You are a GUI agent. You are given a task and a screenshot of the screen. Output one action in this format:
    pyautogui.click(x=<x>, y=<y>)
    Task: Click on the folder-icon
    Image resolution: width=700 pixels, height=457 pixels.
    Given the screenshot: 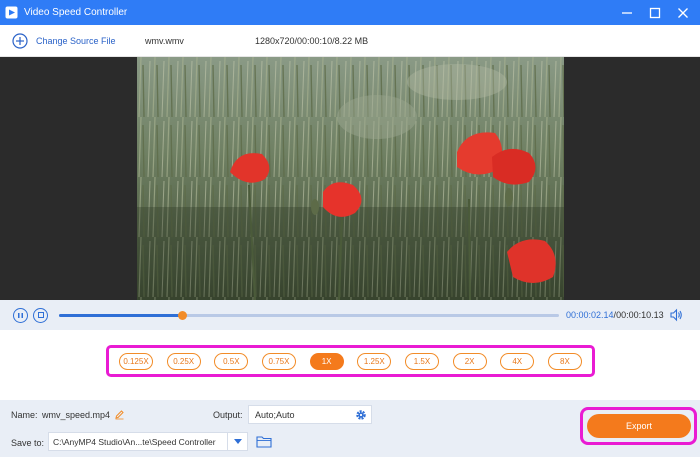 What is the action you would take?
    pyautogui.click(x=264, y=441)
    